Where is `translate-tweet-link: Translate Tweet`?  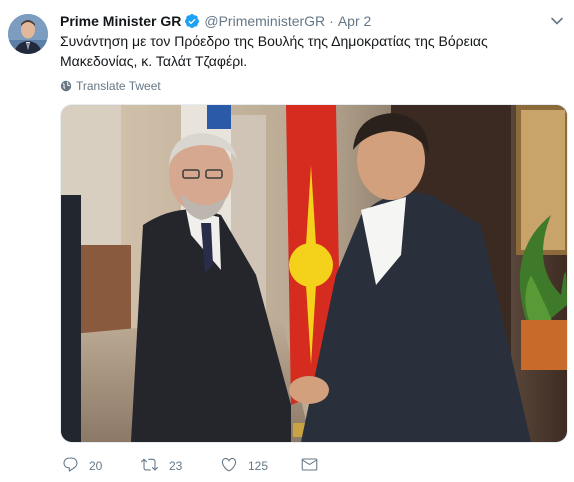 translate-tweet-link: Translate Tweet is located at coordinates (110, 86).